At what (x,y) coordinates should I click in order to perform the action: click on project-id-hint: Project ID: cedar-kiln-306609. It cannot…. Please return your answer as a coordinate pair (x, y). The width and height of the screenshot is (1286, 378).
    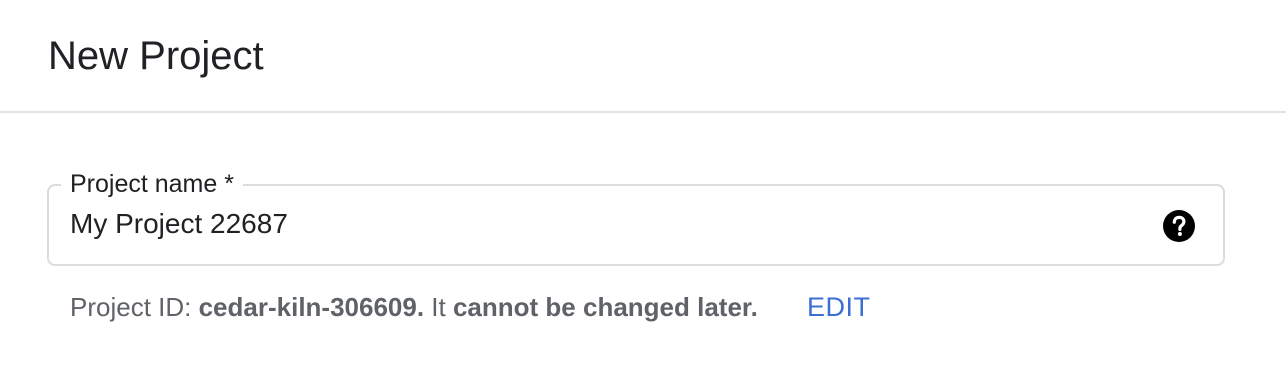
    Looking at the image, I should click on (414, 307).